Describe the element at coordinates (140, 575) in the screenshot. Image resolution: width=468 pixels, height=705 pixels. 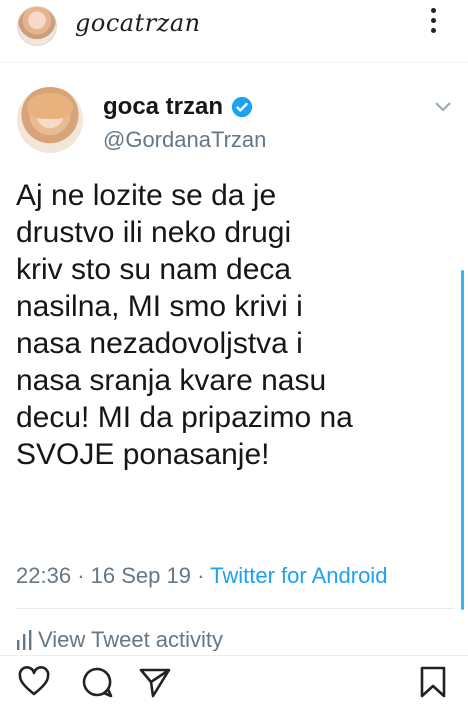
I see `tweet-date: 16 Sep 19` at that location.